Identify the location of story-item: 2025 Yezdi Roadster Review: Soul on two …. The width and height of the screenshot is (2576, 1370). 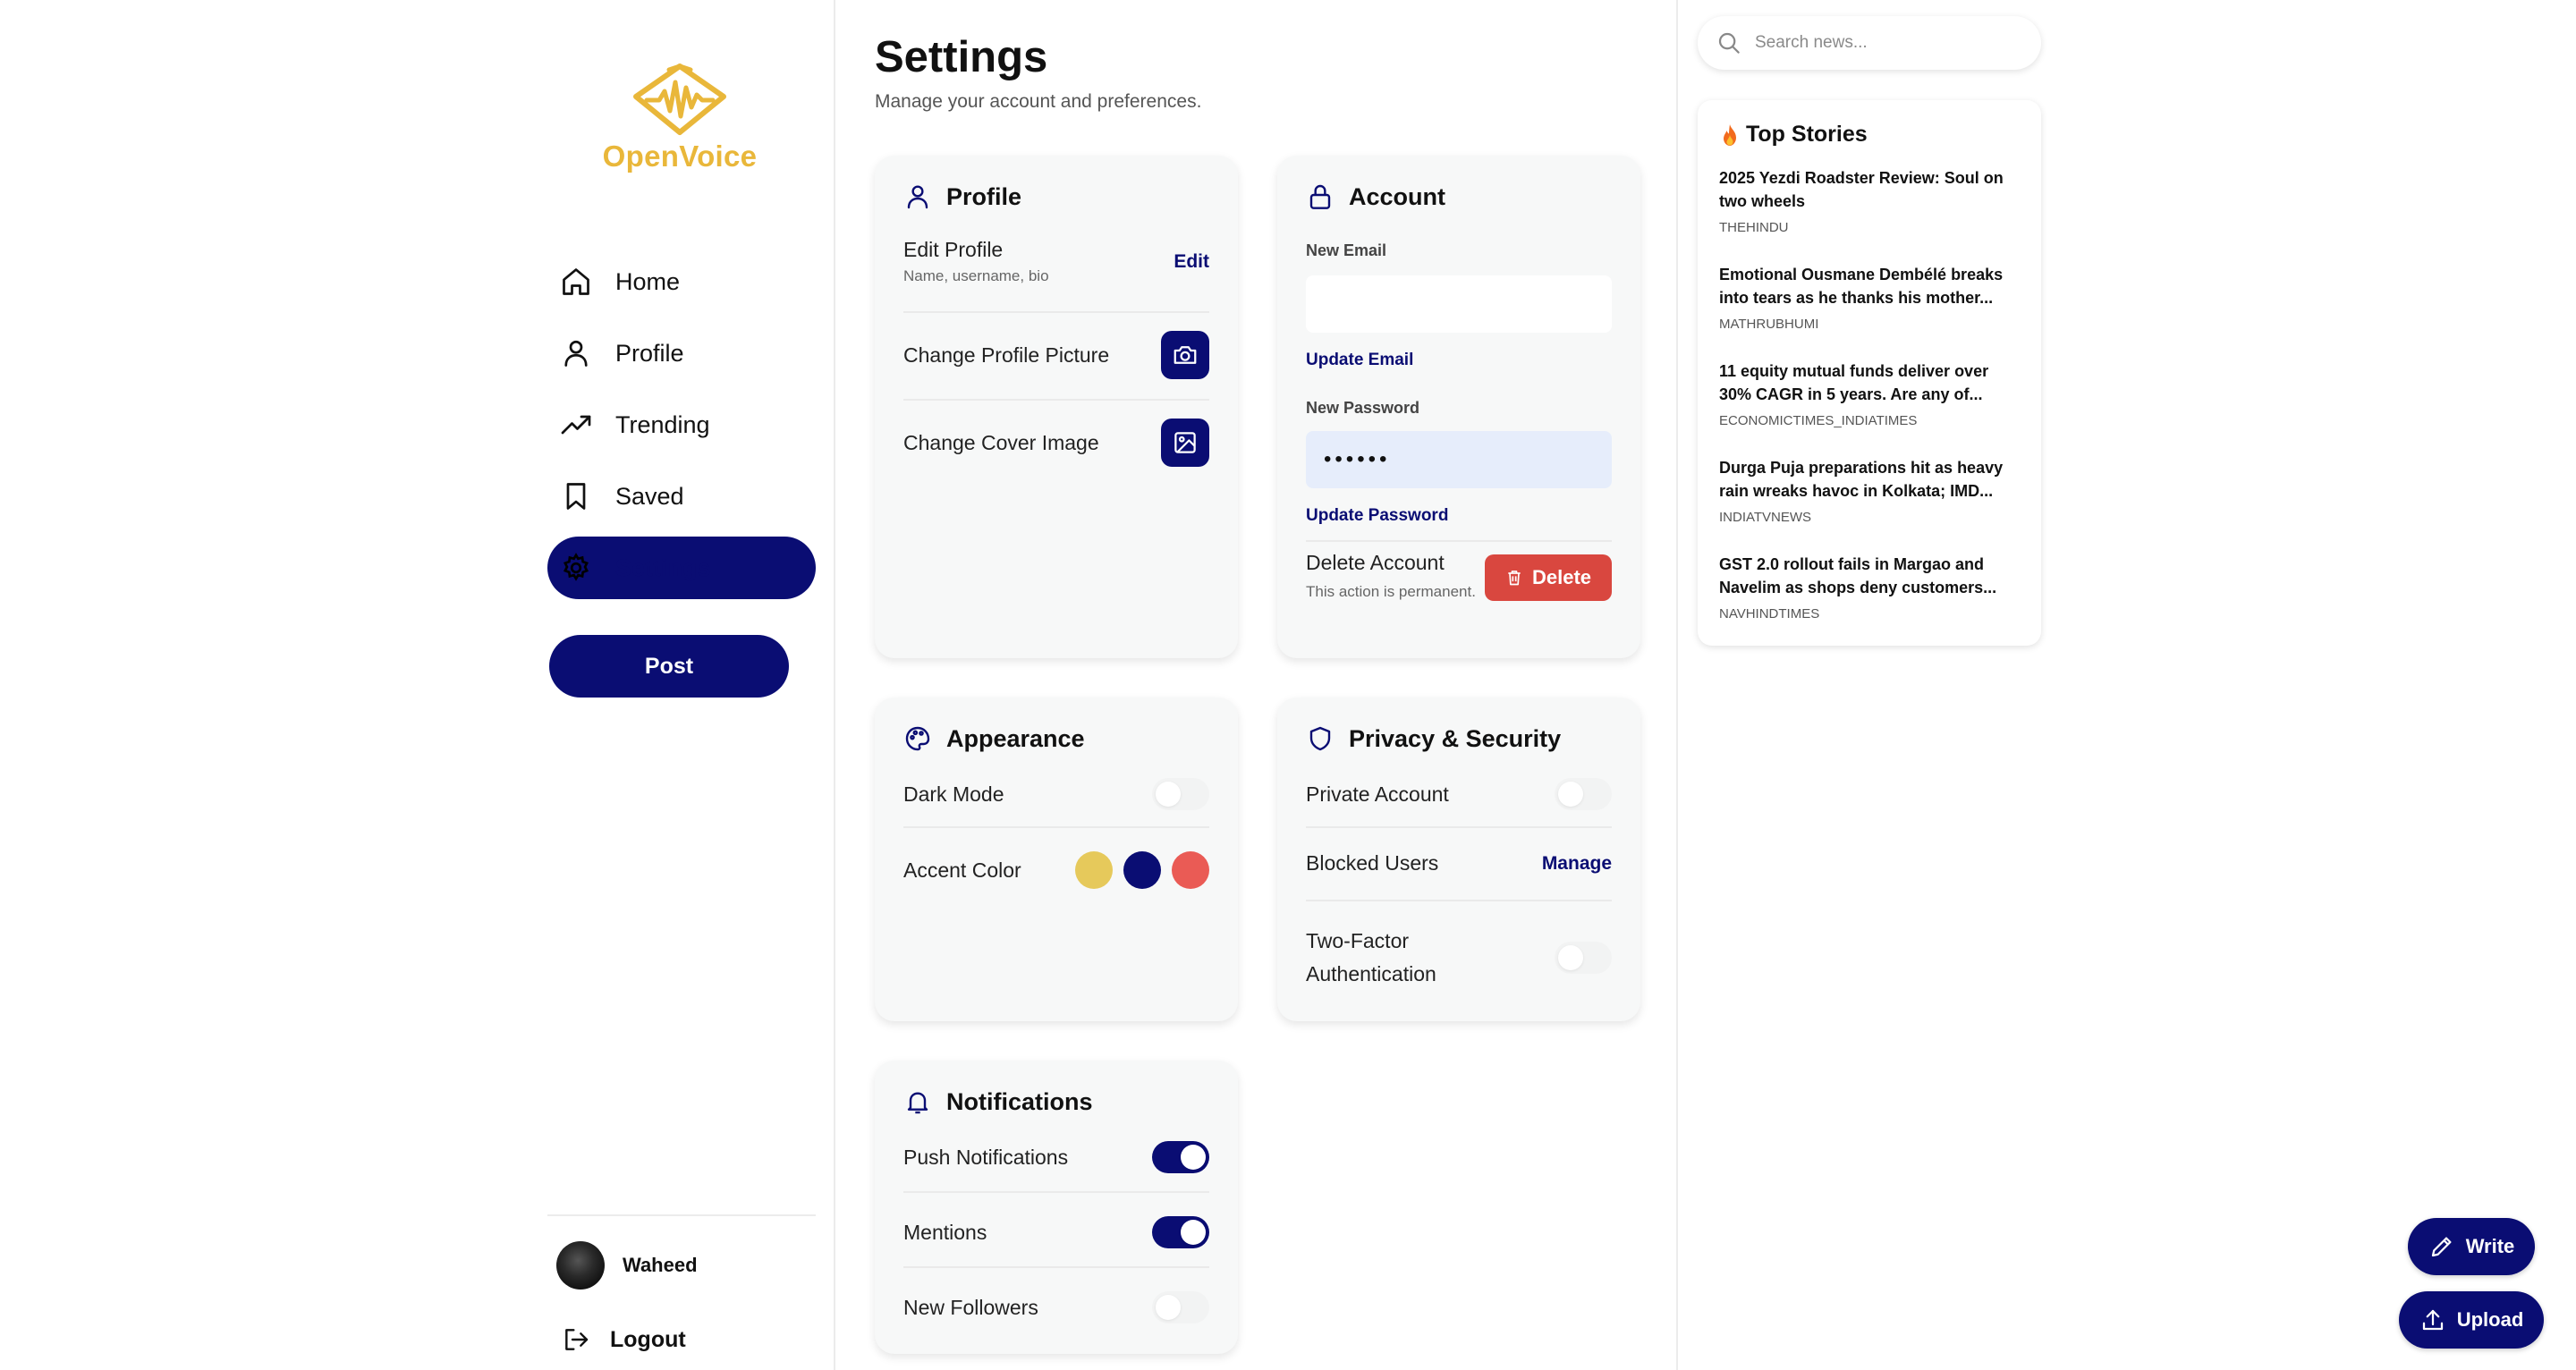
(1871, 200).